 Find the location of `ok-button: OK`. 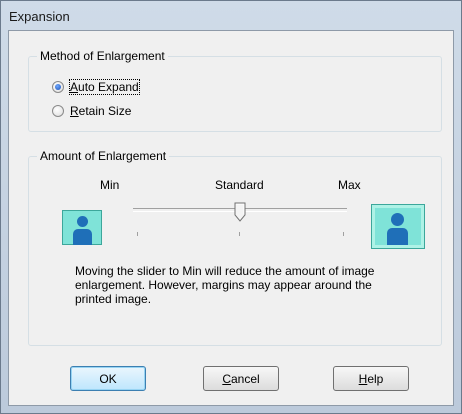

ok-button: OK is located at coordinates (108, 378).